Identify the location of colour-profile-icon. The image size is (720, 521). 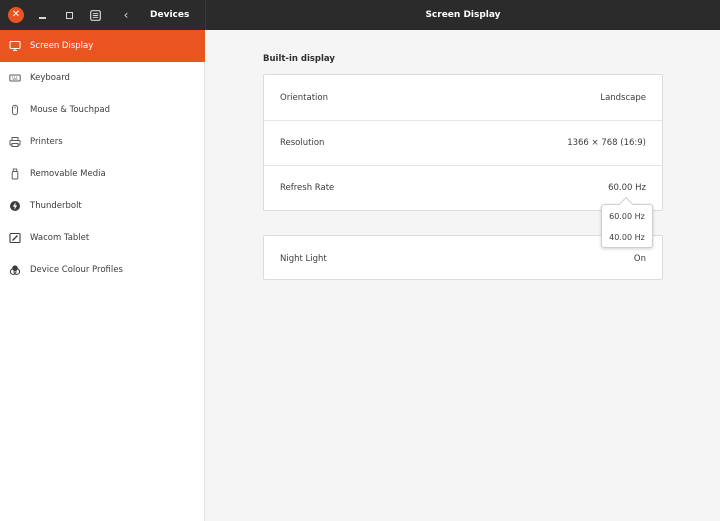
(15, 270).